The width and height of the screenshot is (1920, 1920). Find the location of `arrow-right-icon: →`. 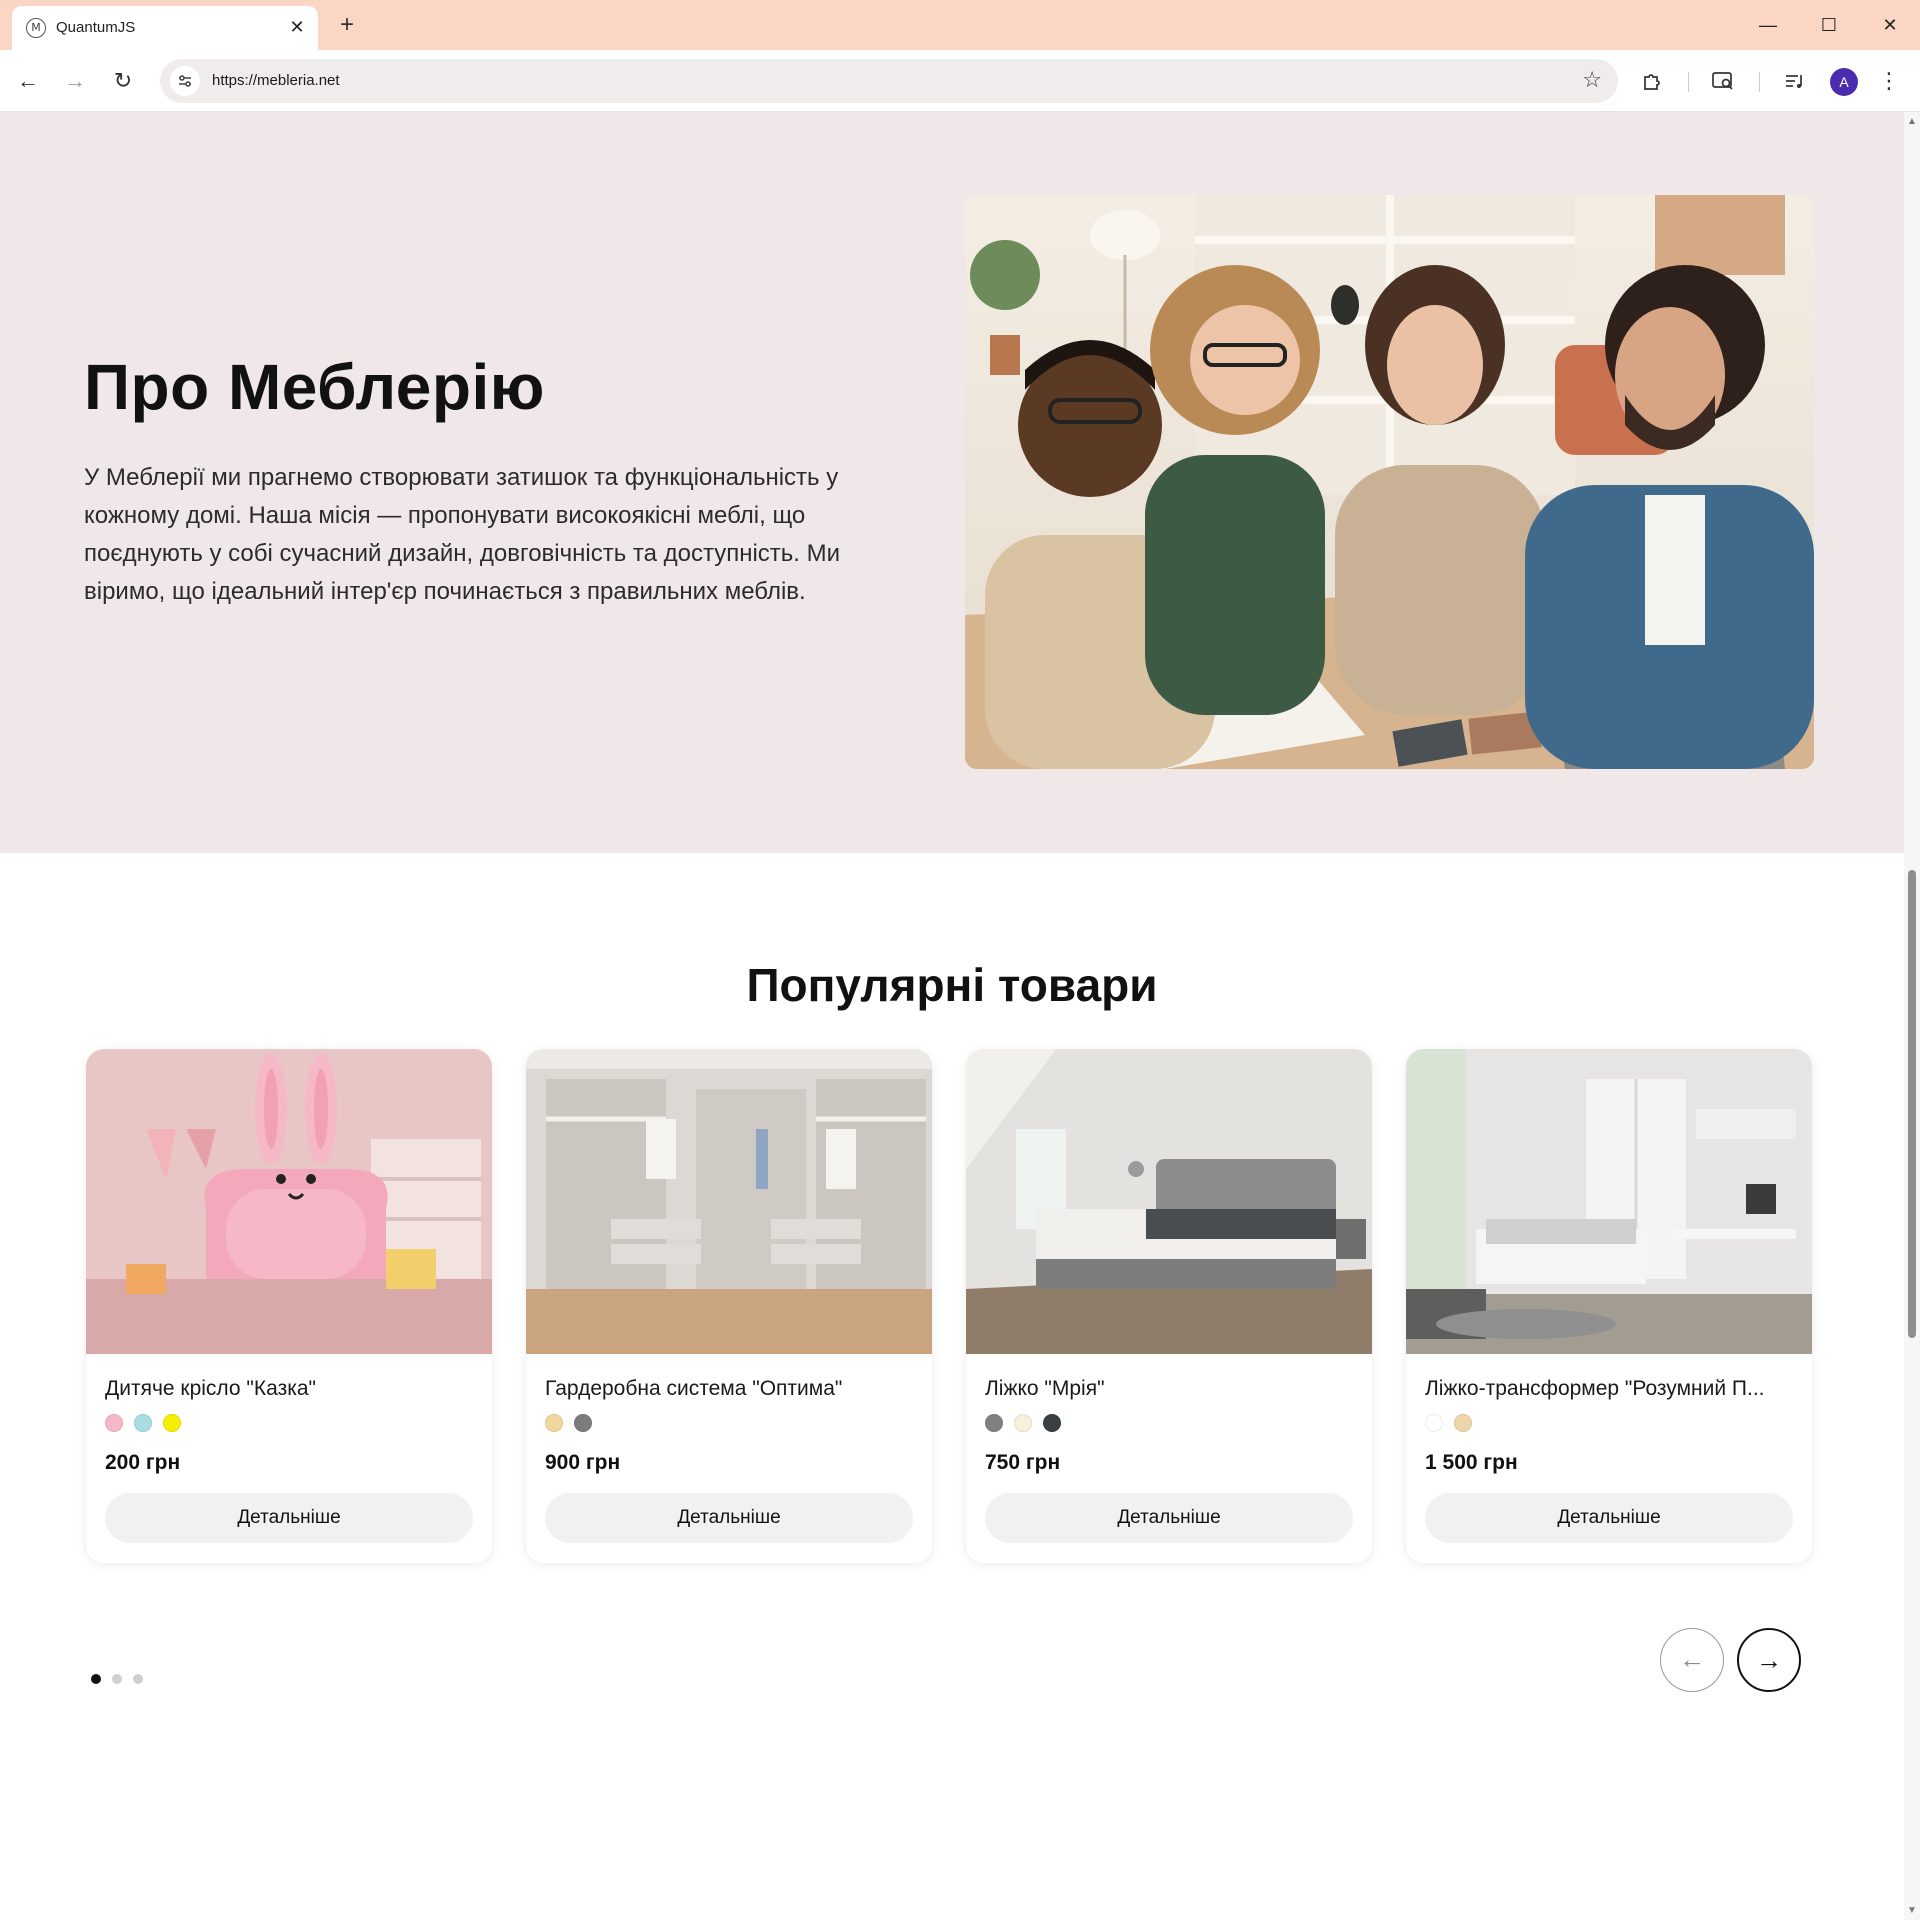

arrow-right-icon: → is located at coordinates (1769, 1660).